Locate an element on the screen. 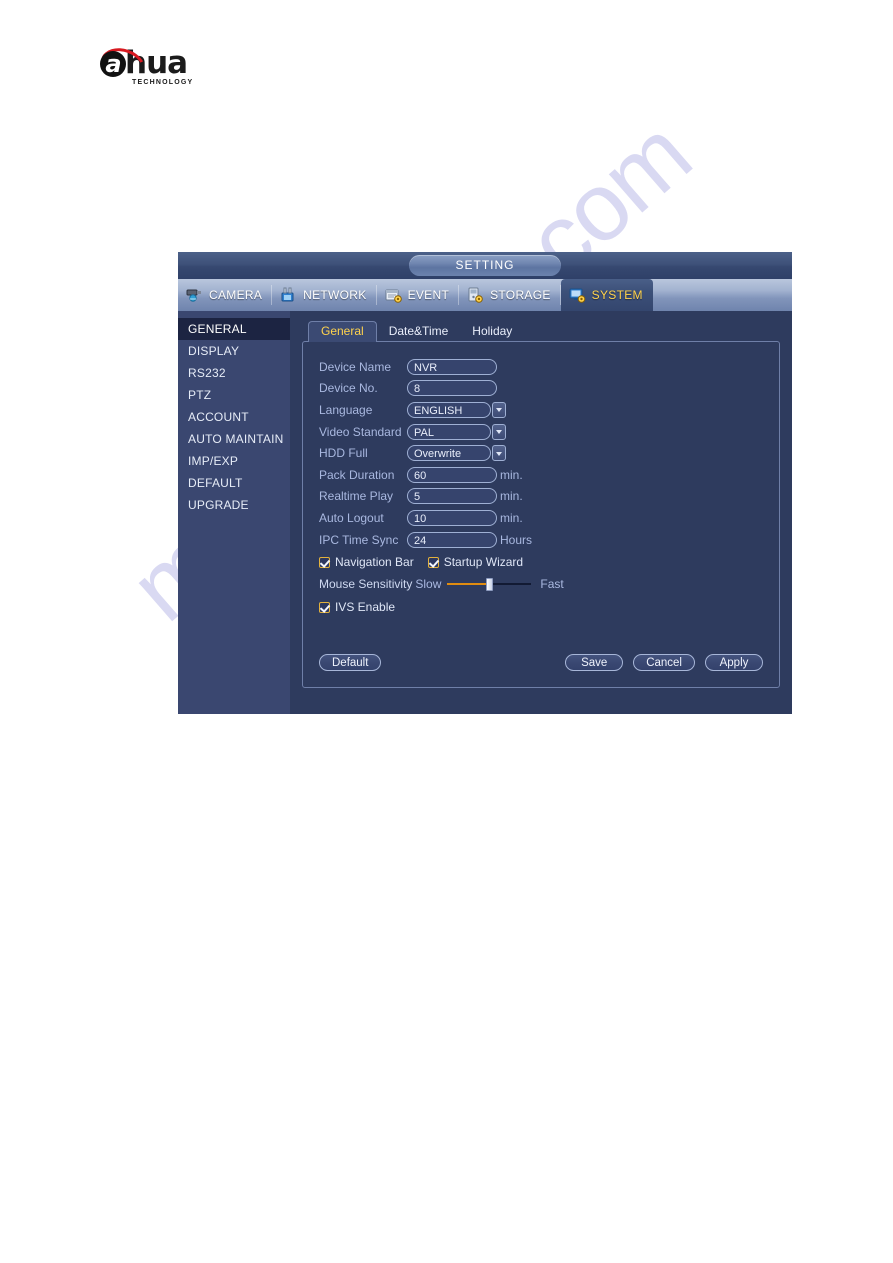 The width and height of the screenshot is (893, 1263). tab-system-label: SYSTEM is located at coordinates (617, 295).